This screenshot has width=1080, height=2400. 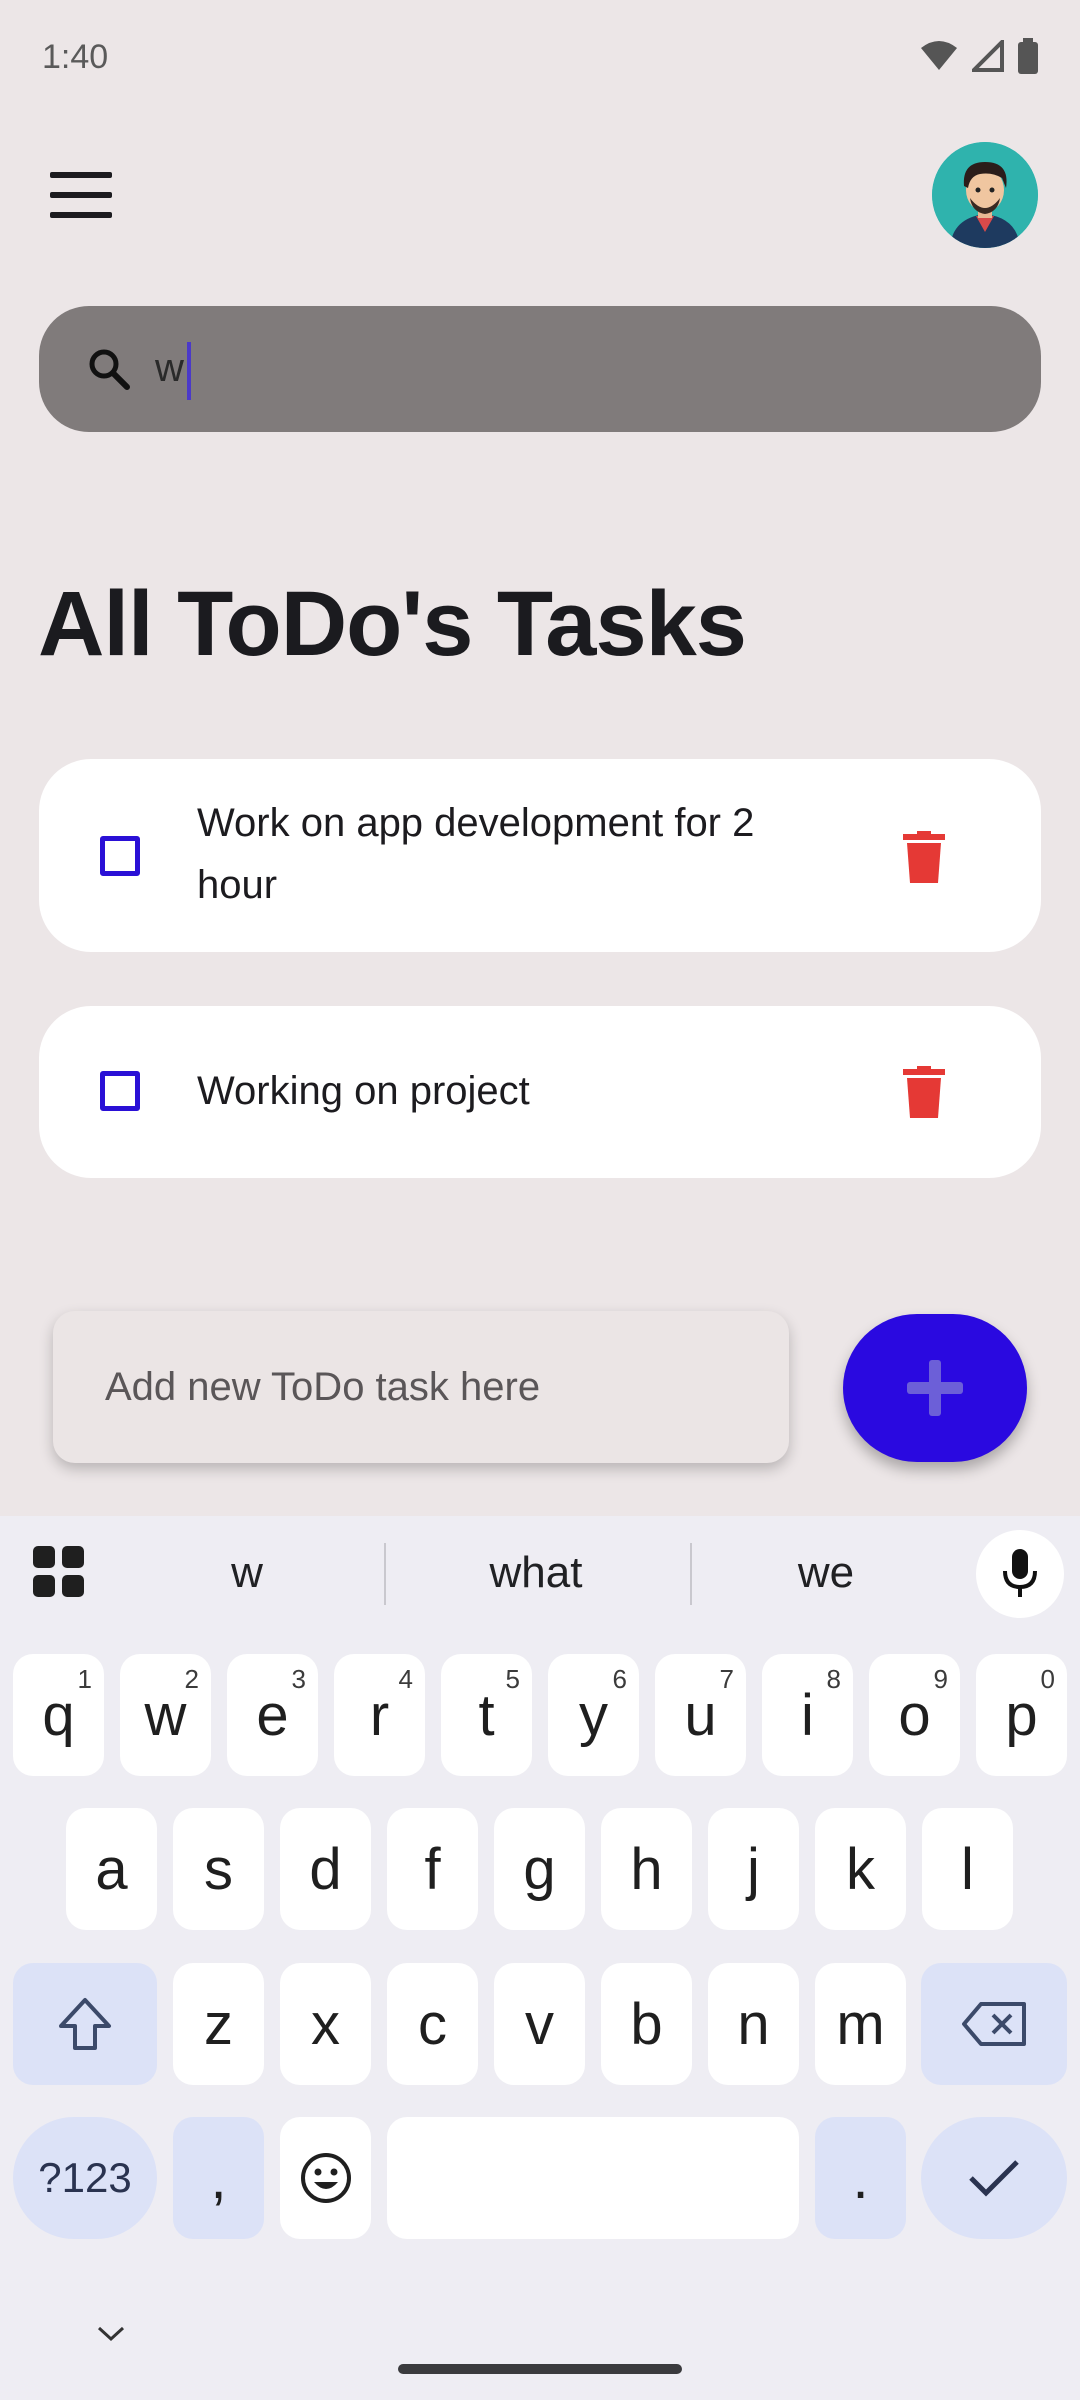 I want to click on symbols-key: ?123, so click(x=85, y=2178).